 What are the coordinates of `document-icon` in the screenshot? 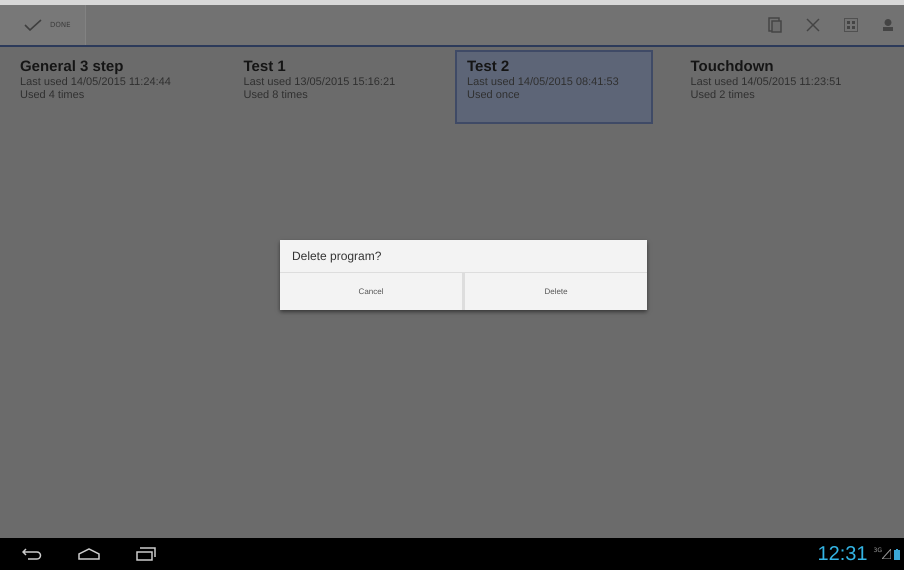 It's located at (775, 25).